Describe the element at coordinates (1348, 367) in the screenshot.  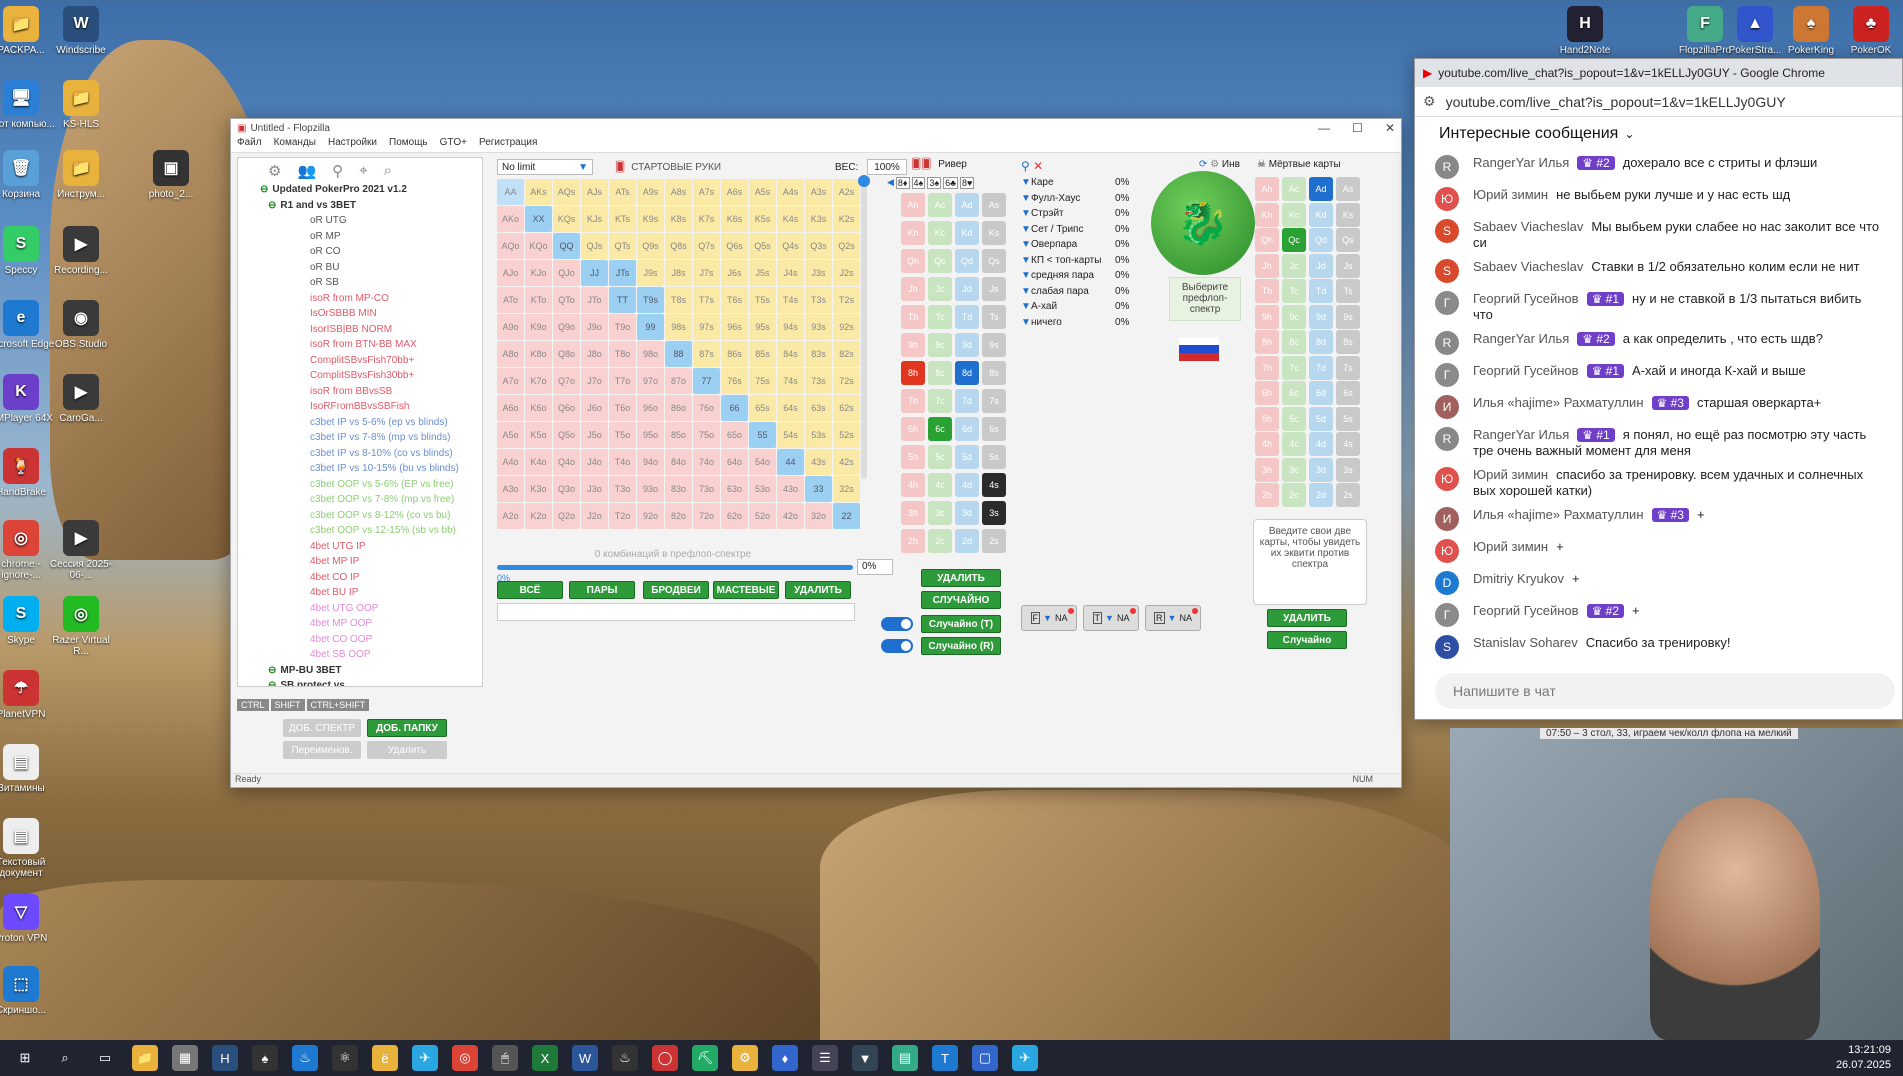
I see `card-slot: 7s` at that location.